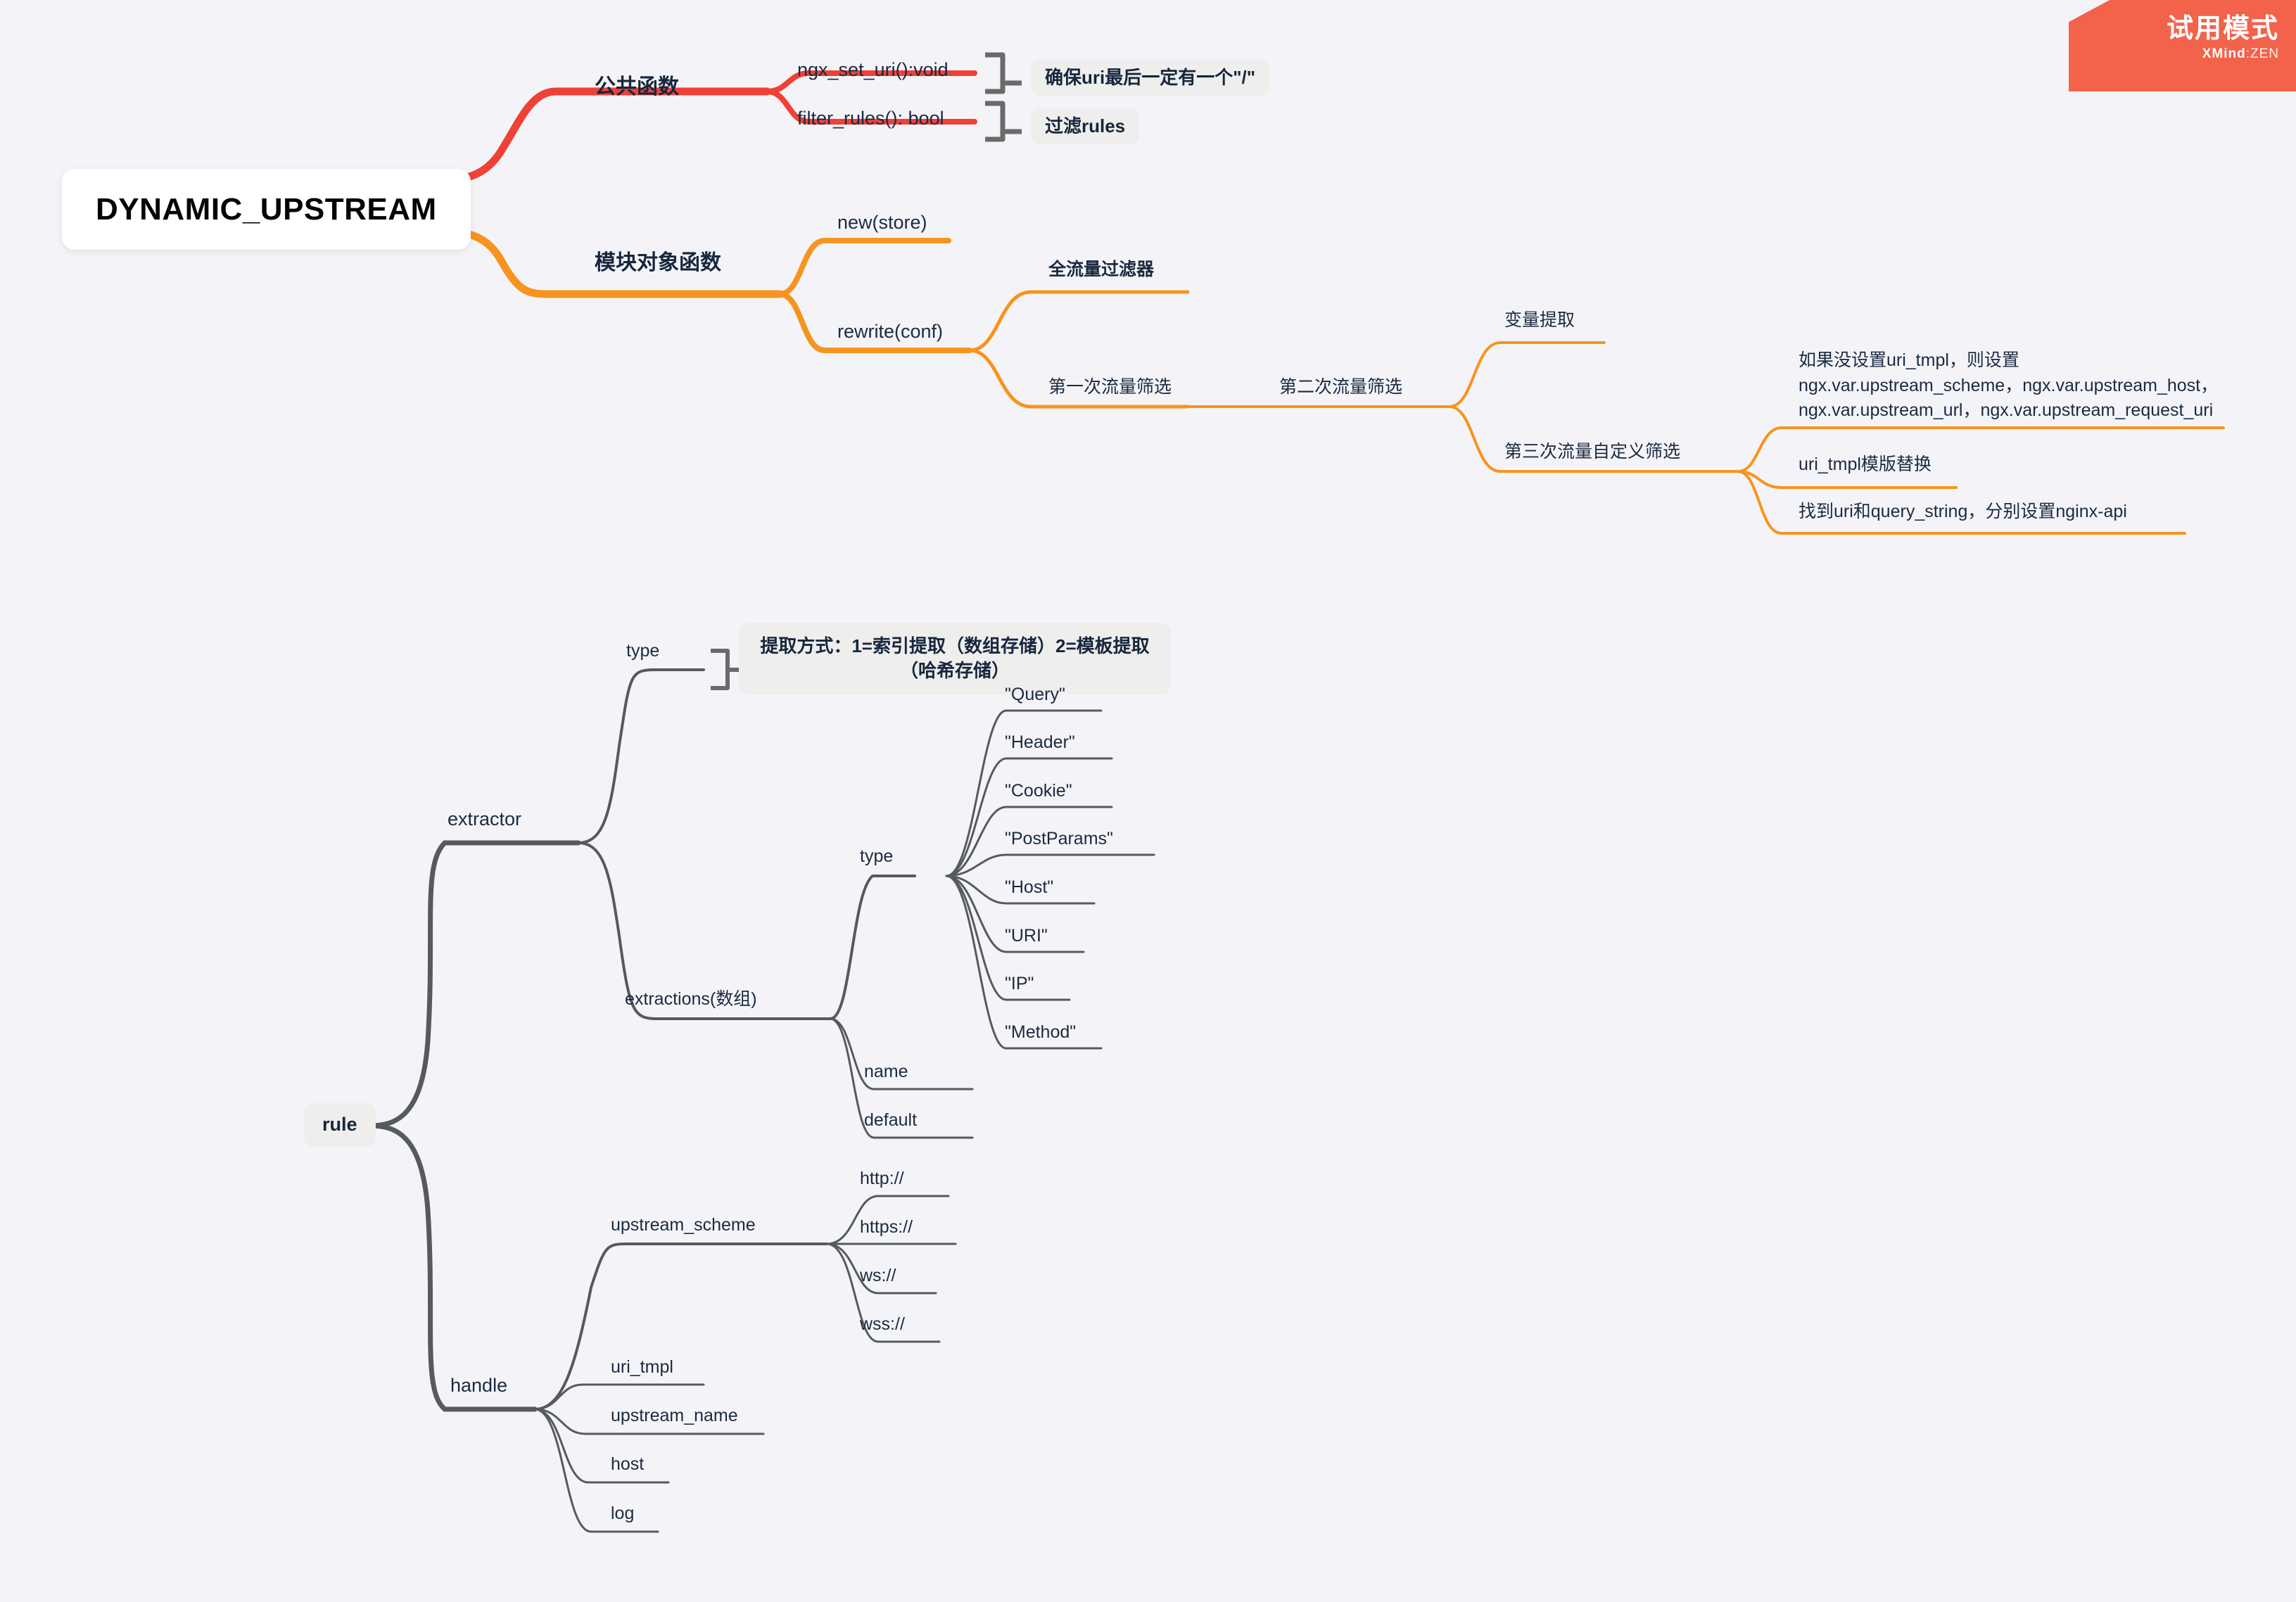 Image resolution: width=2296 pixels, height=1602 pixels. What do you see at coordinates (890, 1120) in the screenshot?
I see `topic-extraction-default: default` at bounding box center [890, 1120].